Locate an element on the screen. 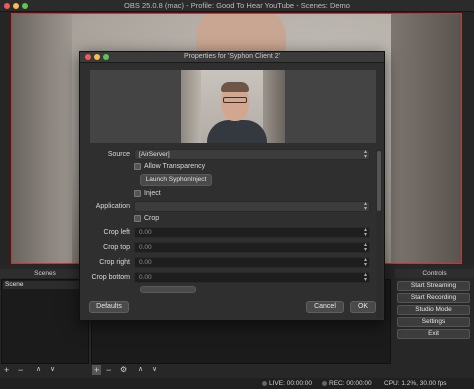 The height and width of the screenshot is (389, 474). source-row: Source [AirServer] ▴ ▾ is located at coordinates (233, 155).